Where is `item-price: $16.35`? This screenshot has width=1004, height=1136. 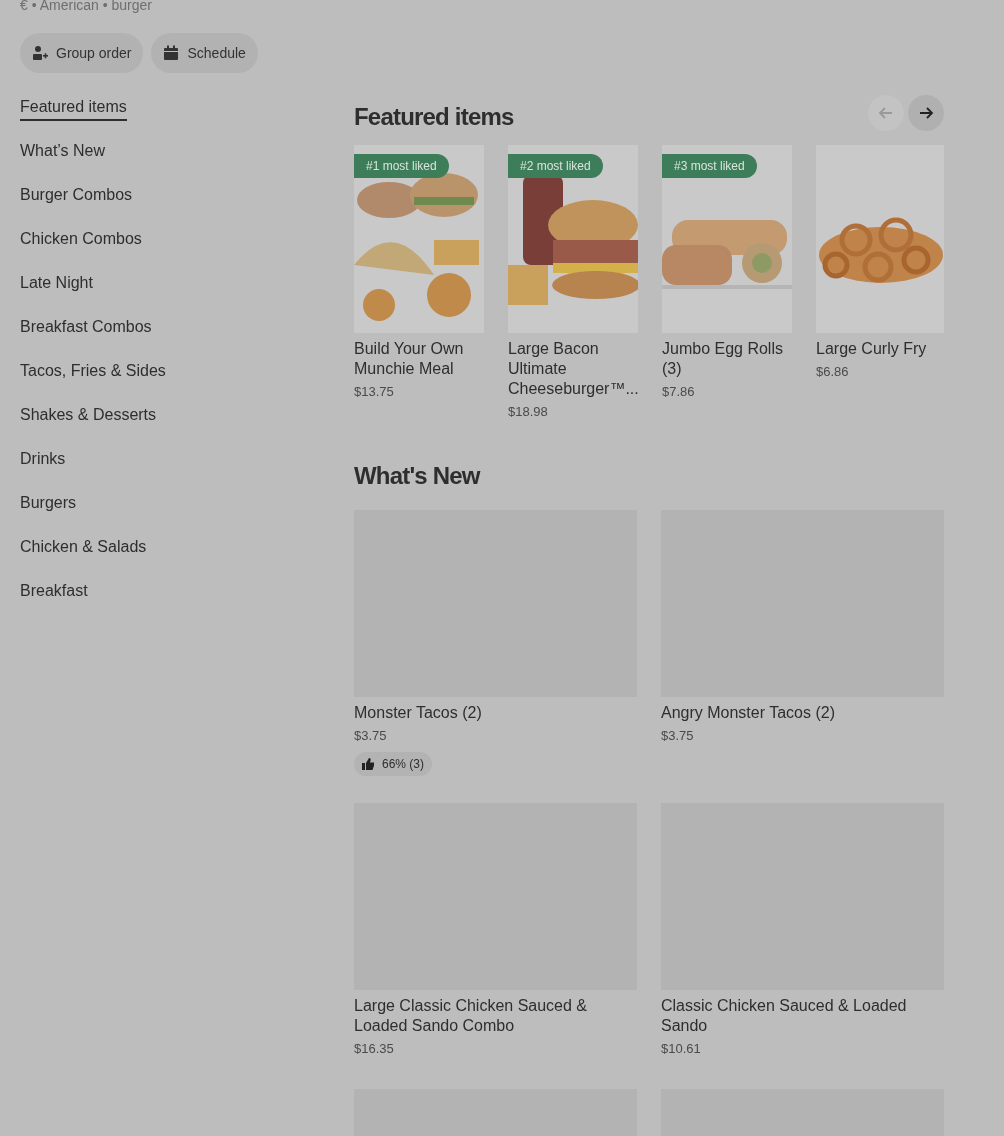
item-price: $16.35 is located at coordinates (374, 1049).